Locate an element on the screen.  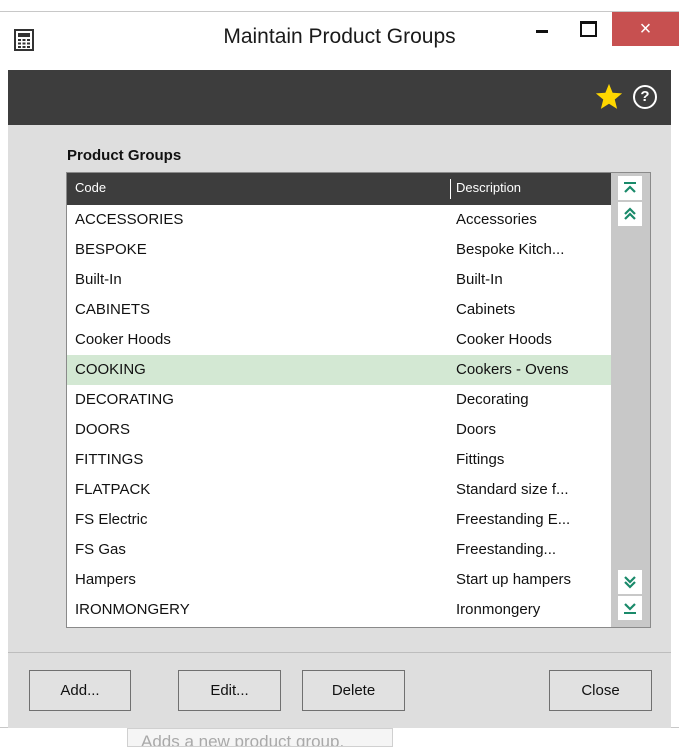
table-row: DOORS Doors is located at coordinates (339, 430).